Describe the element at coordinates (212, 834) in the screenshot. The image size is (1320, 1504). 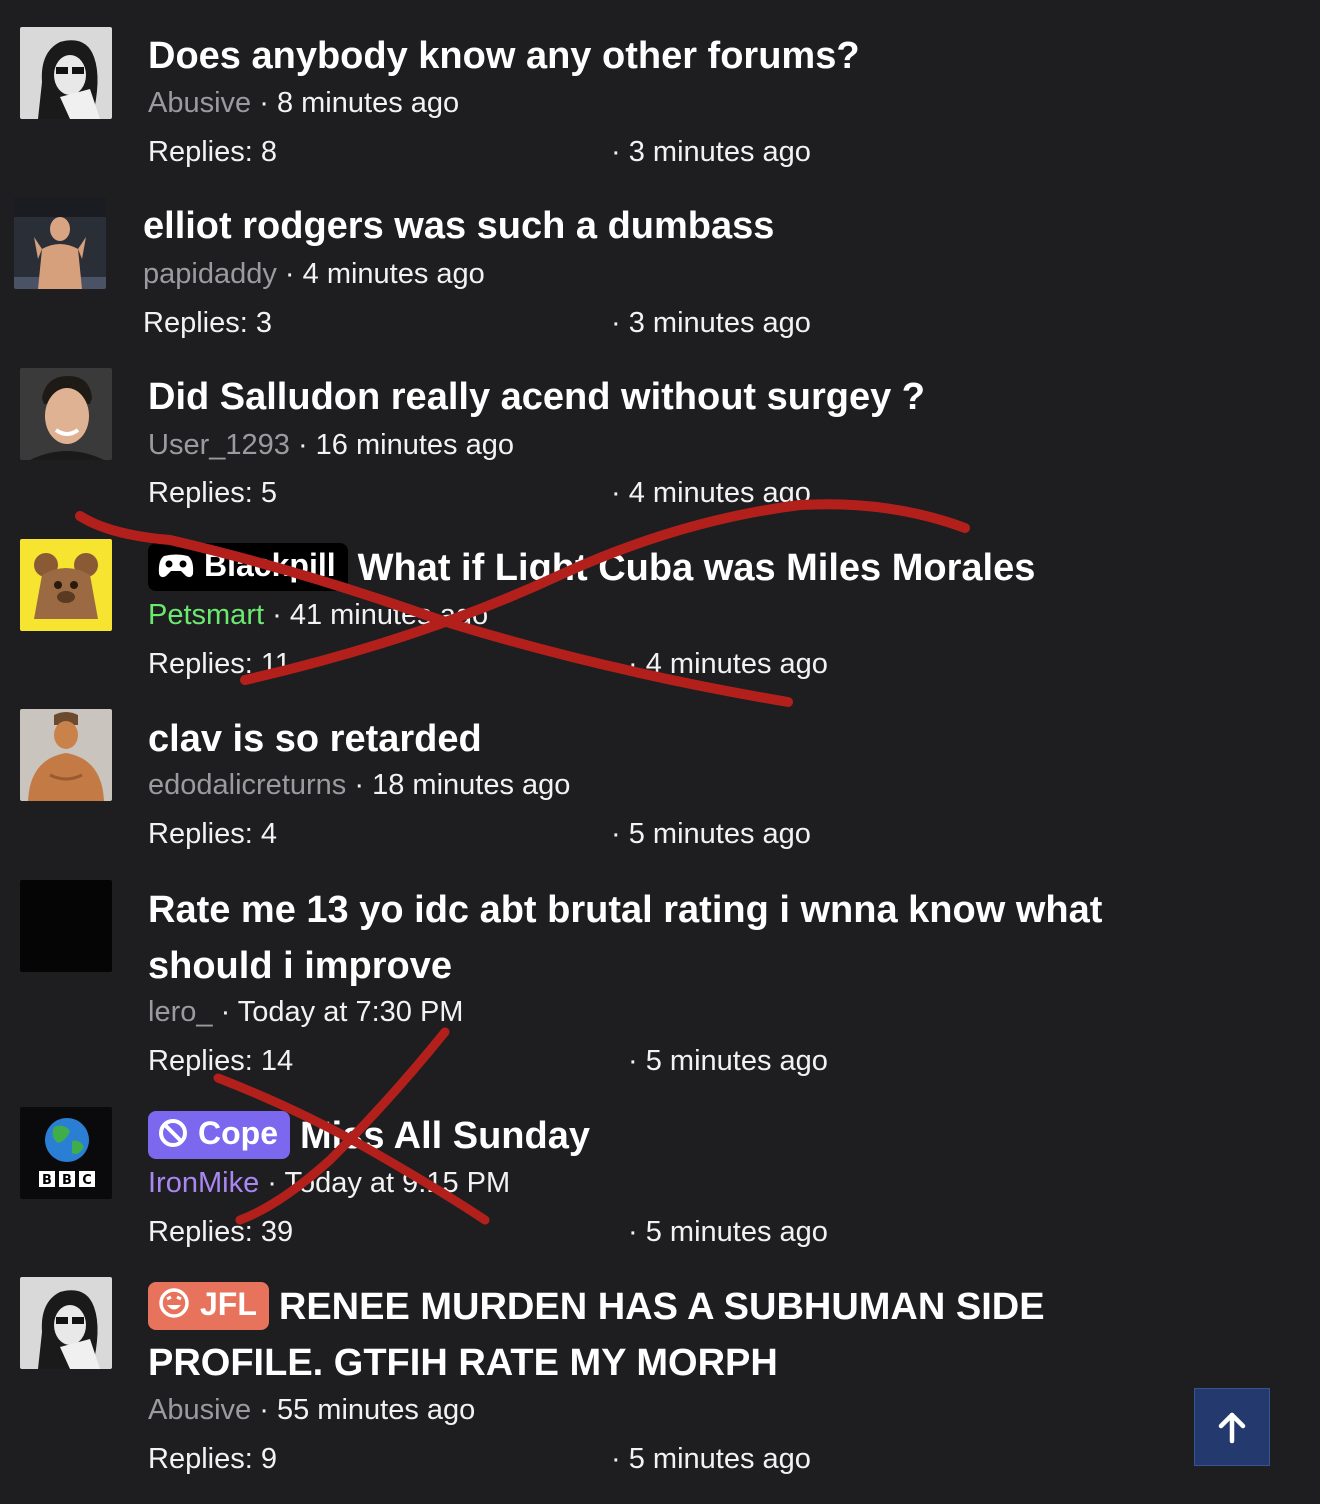
I see `thread-replies: Replies: 4` at that location.